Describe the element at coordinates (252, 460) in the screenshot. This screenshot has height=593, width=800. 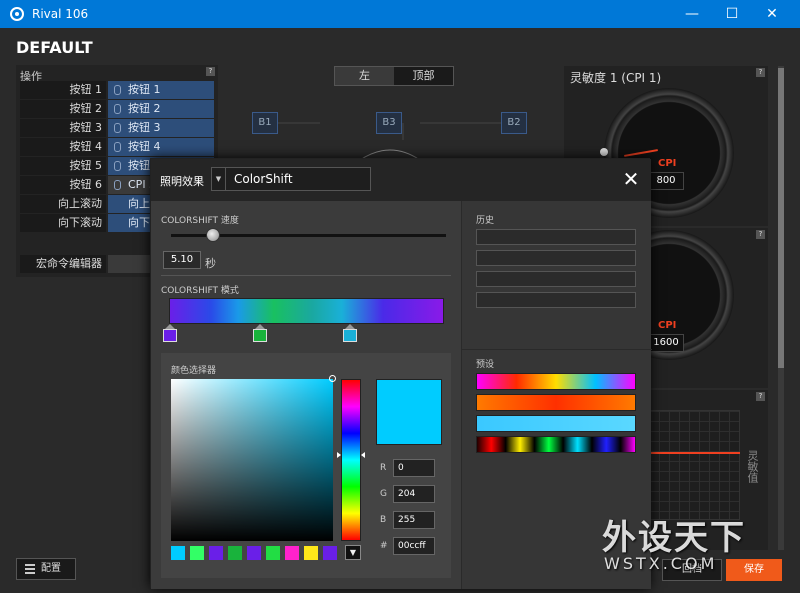
I see `saturation-value-area` at that location.